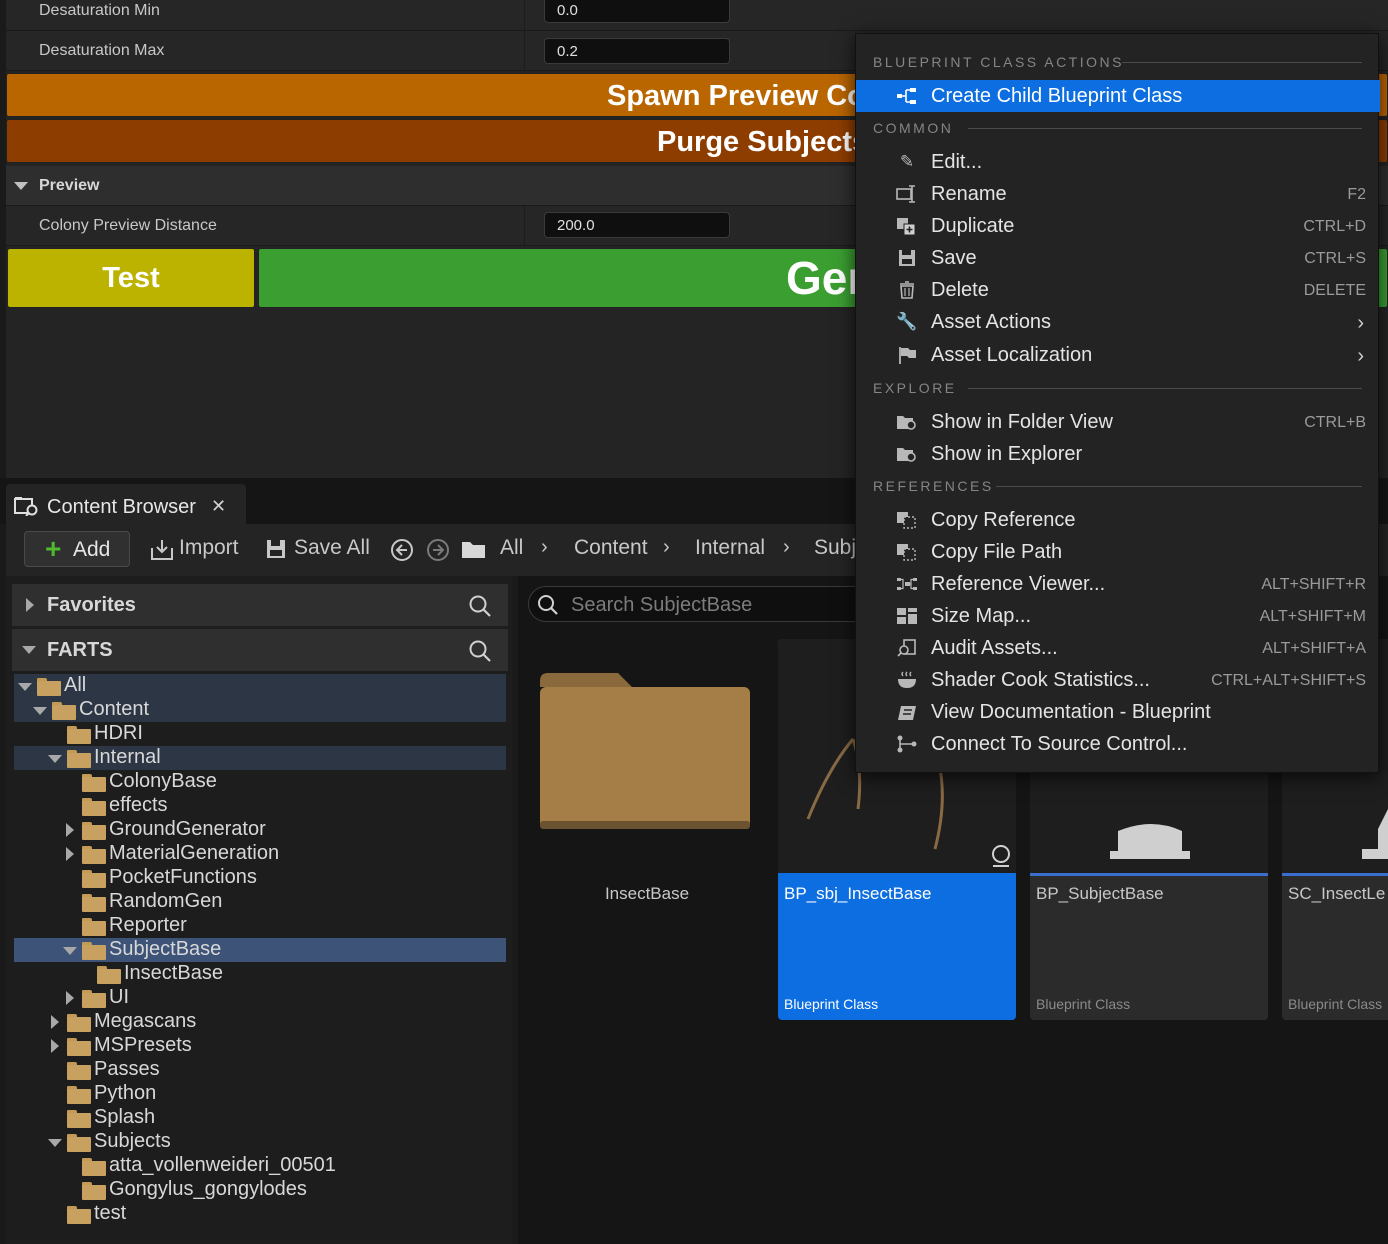  What do you see at coordinates (260, 1142) in the screenshot?
I see `tree-item: Subjects` at bounding box center [260, 1142].